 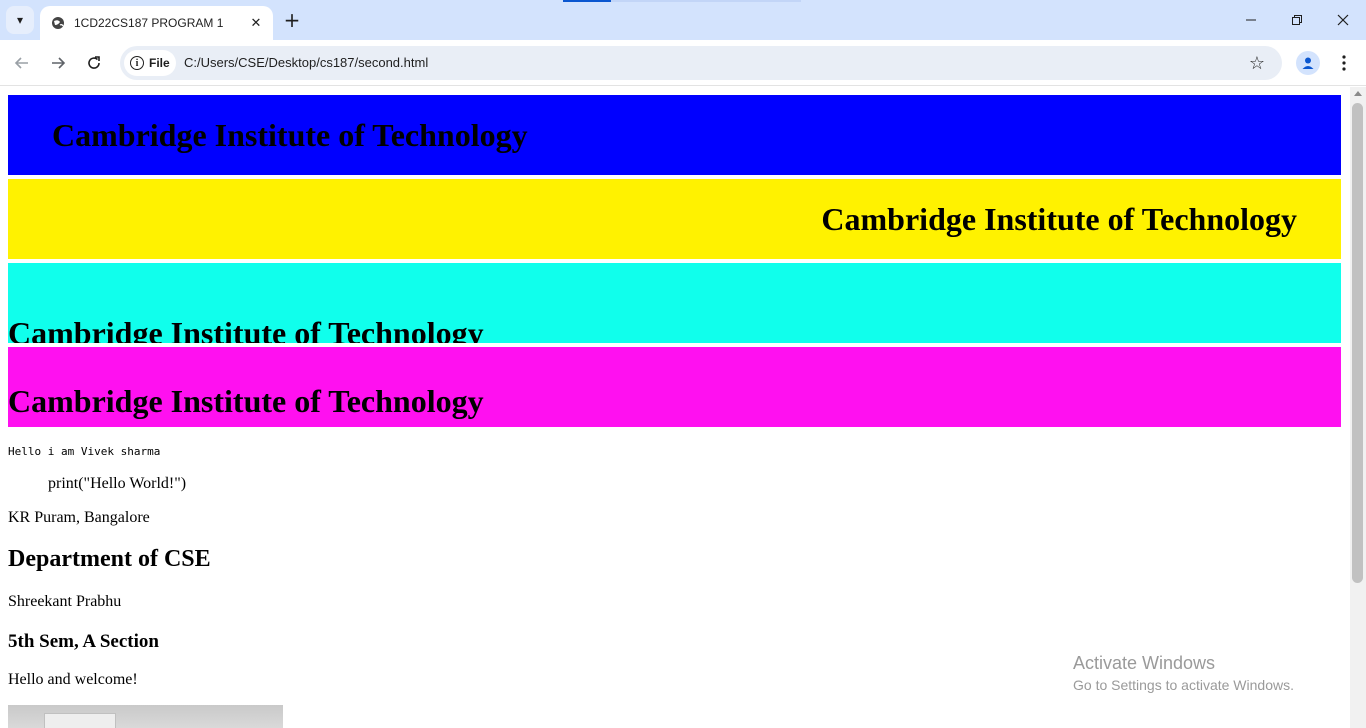 I want to click on close-icon: ✕, so click(x=256, y=23).